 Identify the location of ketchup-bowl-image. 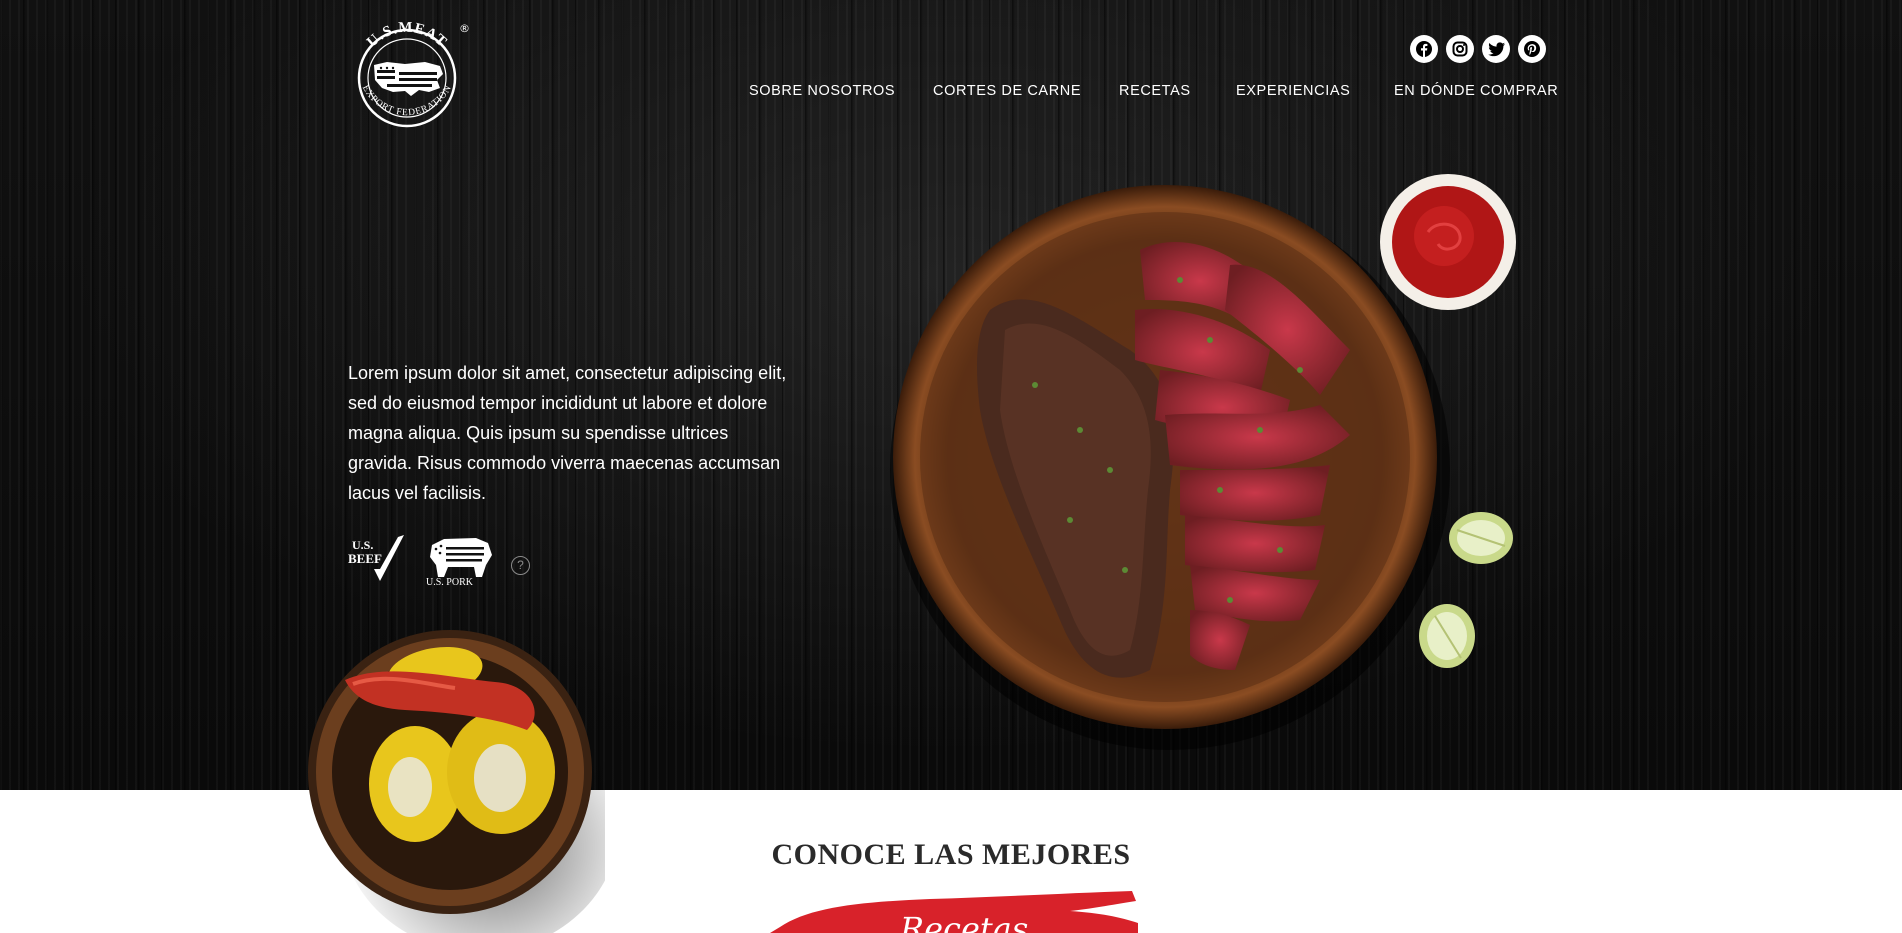
(1448, 242).